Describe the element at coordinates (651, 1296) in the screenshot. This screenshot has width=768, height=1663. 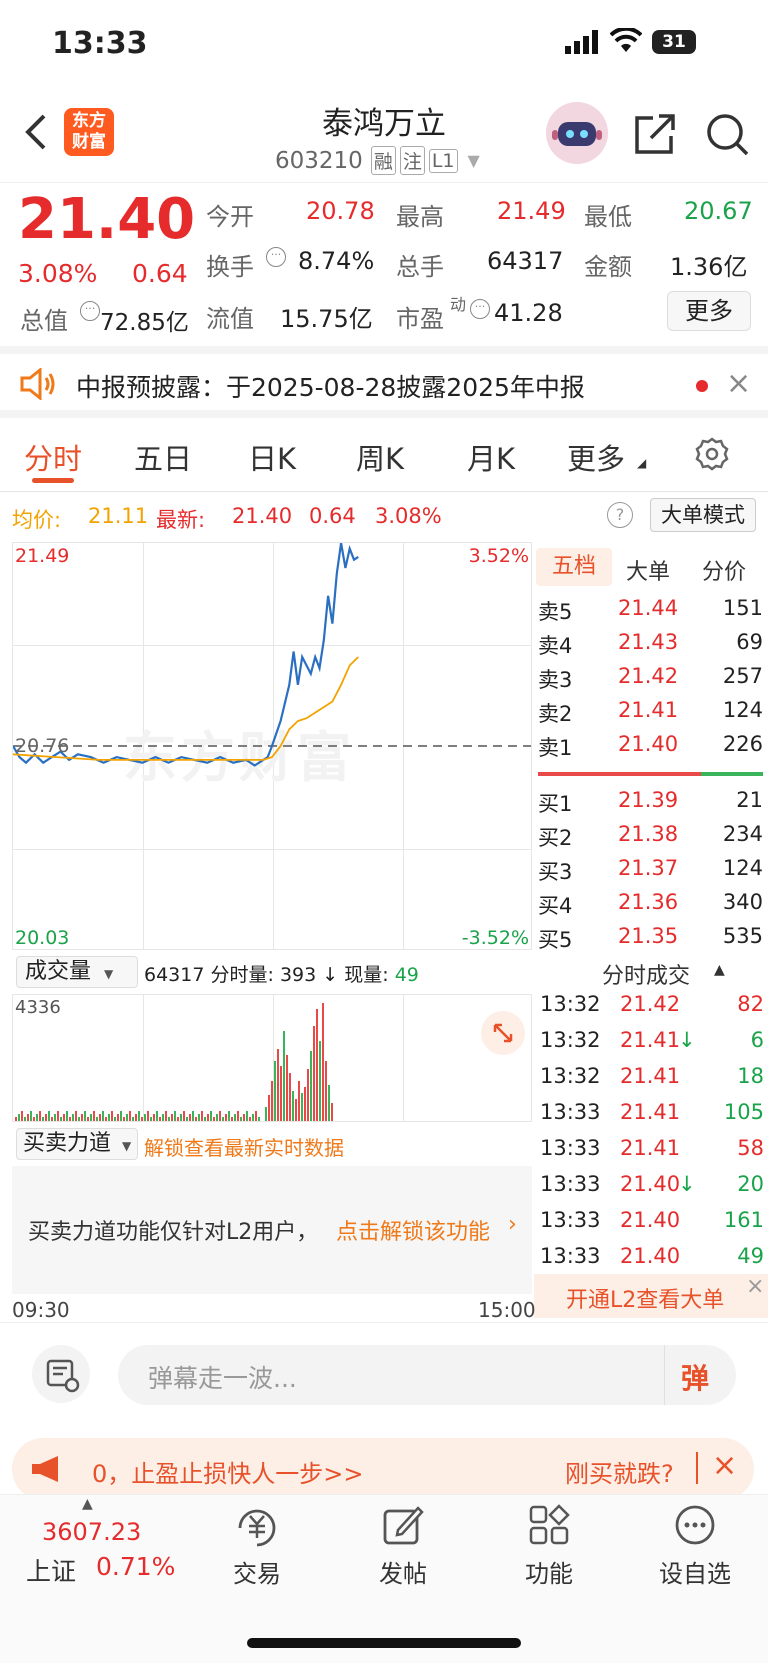
I see `l2-upgrade-banner: 开通L2查看大单 ×` at that location.